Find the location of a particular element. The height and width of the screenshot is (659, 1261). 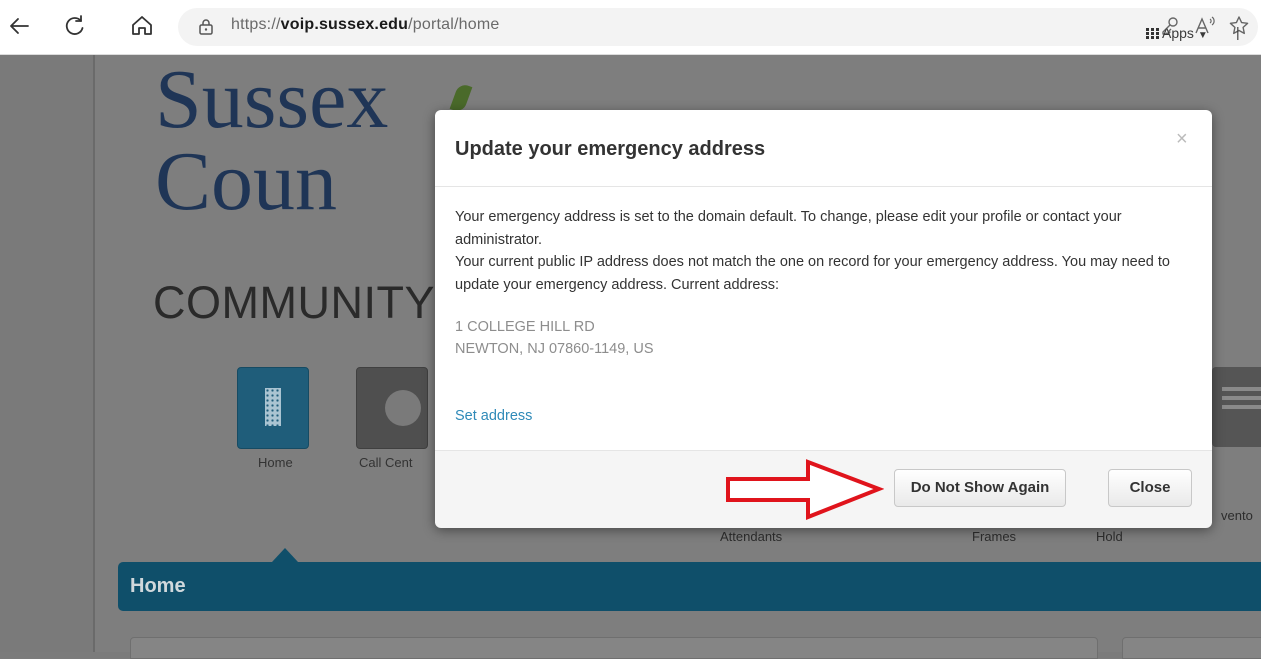

lock-icon is located at coordinates (206, 27).